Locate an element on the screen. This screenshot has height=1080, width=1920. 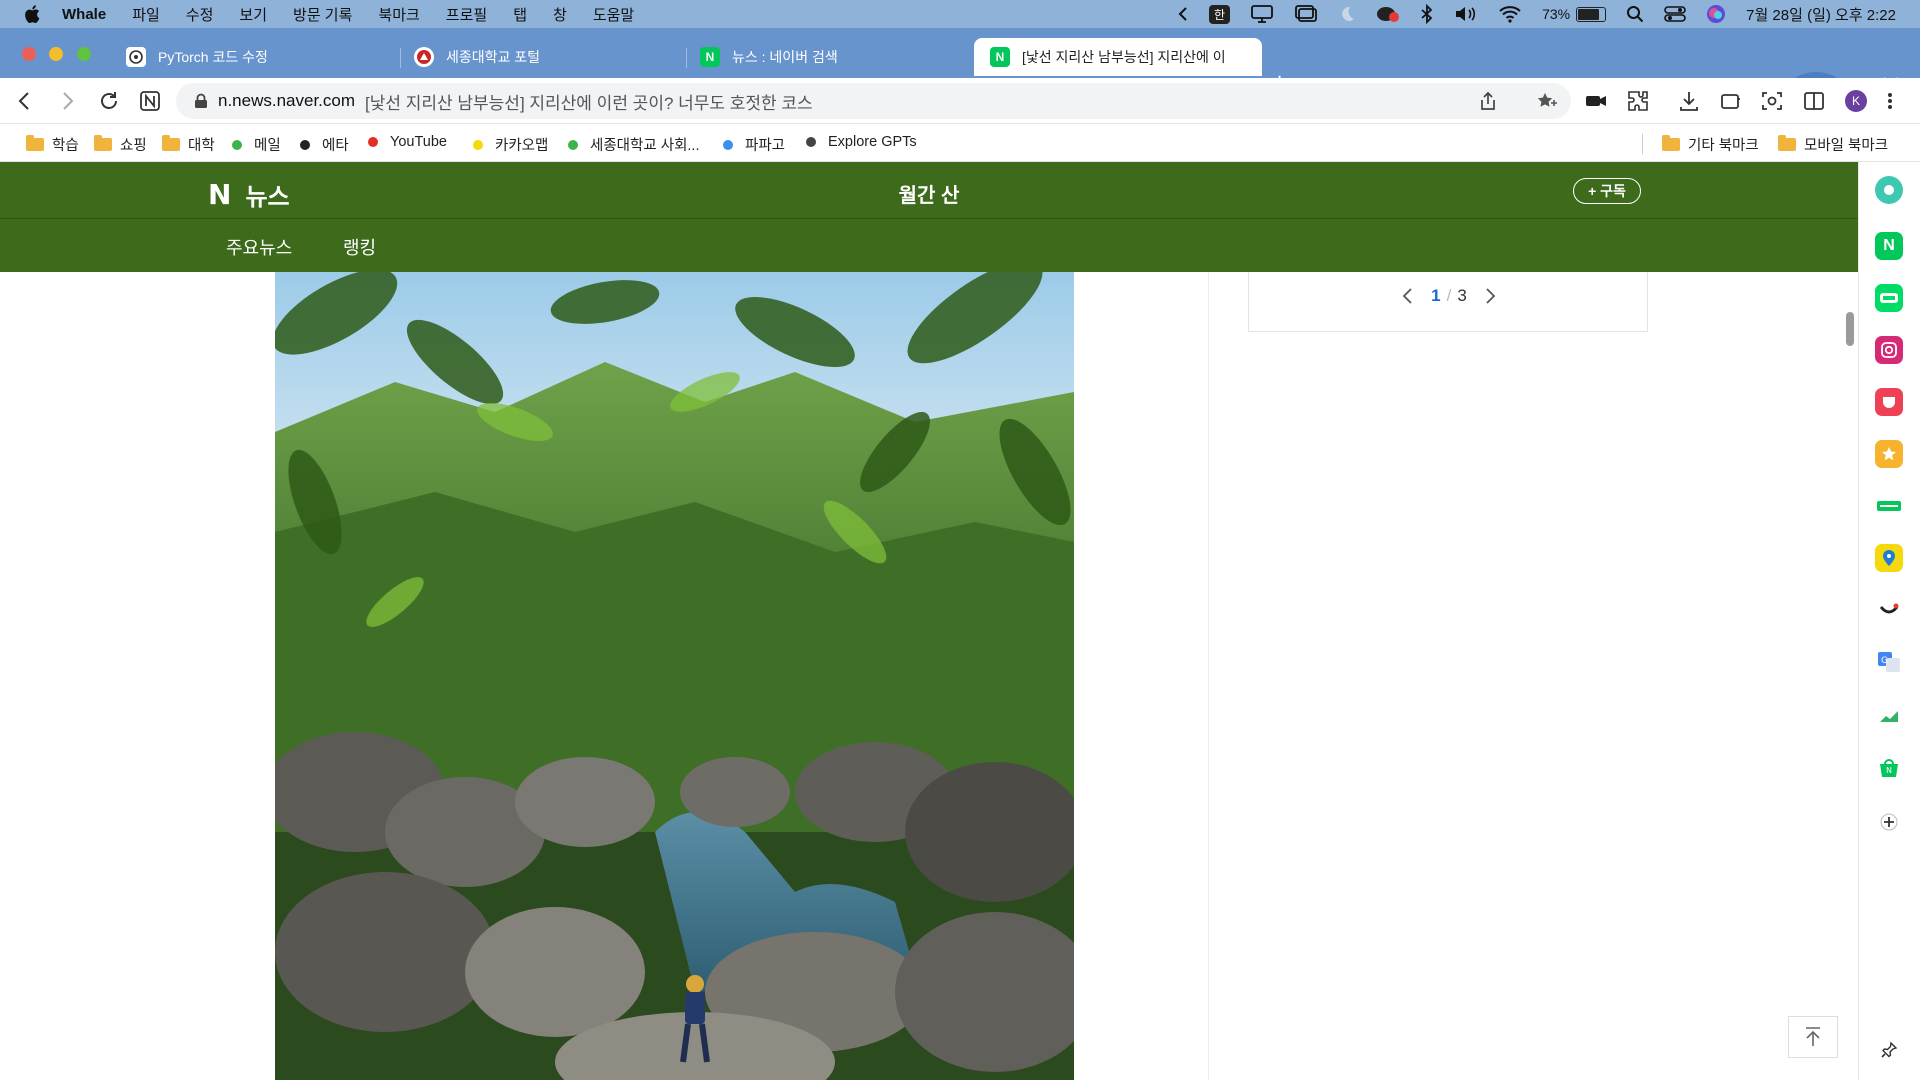
bookmark-folder-study: 학습 is located at coordinates (52, 144).